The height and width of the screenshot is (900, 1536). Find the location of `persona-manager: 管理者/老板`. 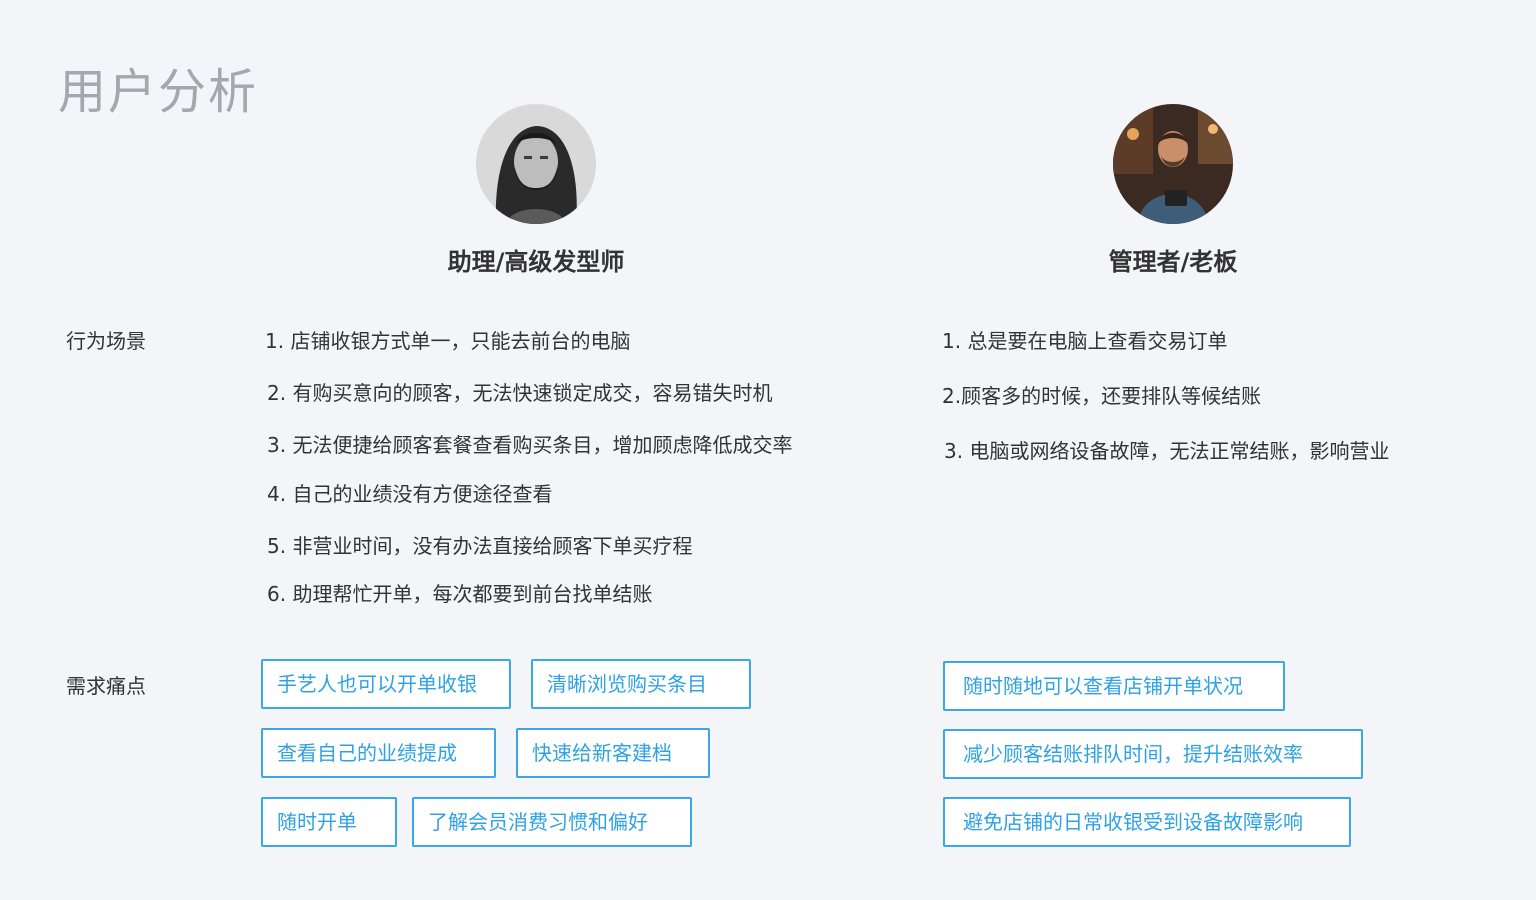

persona-manager: 管理者/老板 is located at coordinates (1173, 190).